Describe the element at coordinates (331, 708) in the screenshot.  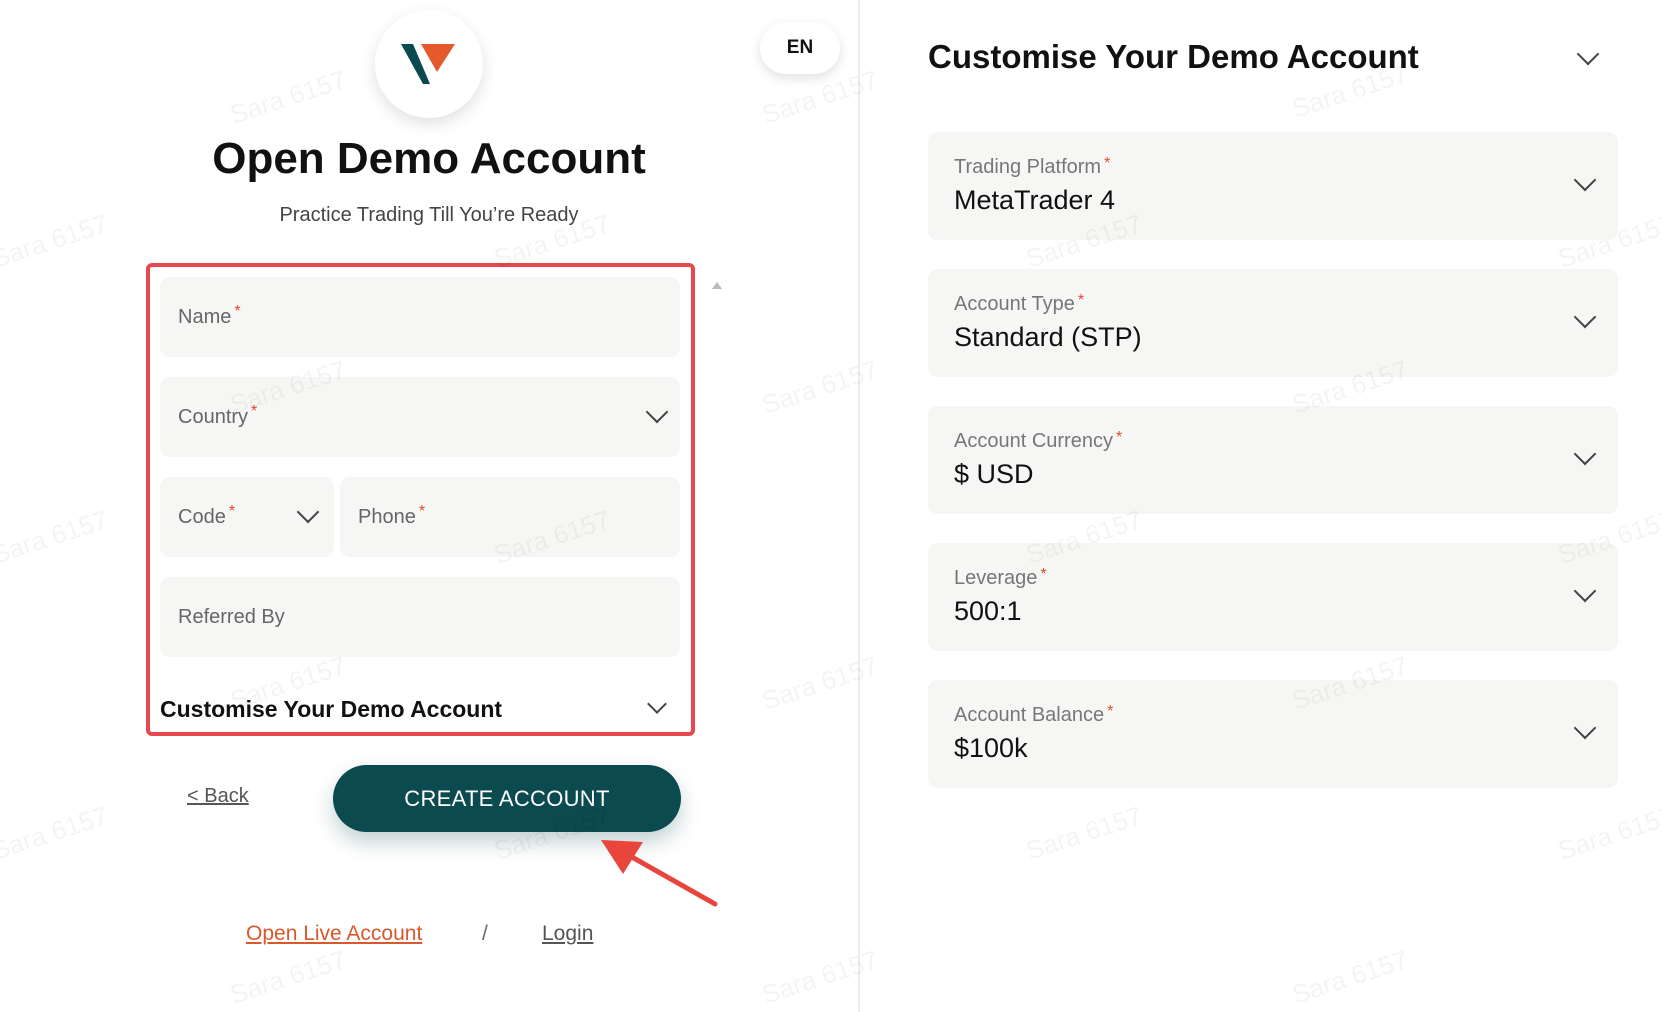
I see `customise-demo-label: Customise Your Demo Account` at that location.